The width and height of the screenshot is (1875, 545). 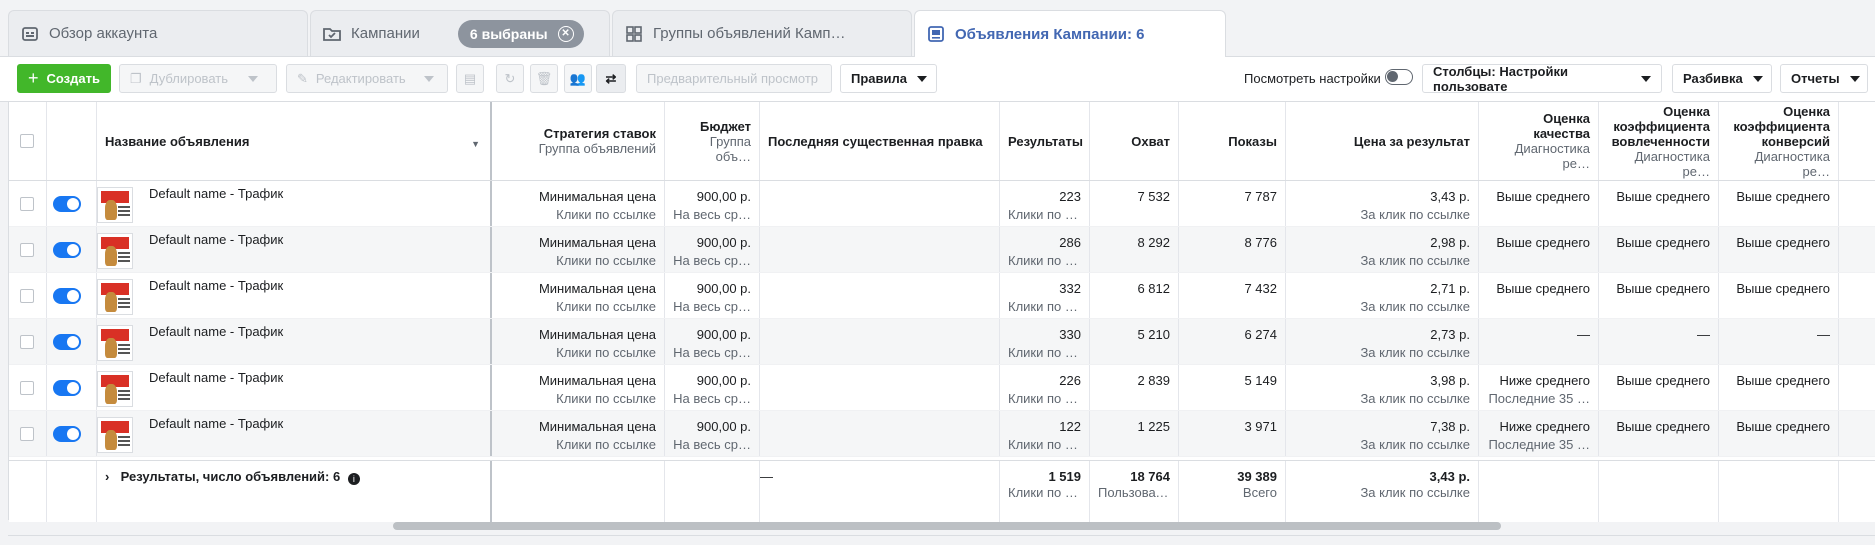 What do you see at coordinates (1232, 141) in the screenshot?
I see `header-impressions: Показы` at bounding box center [1232, 141].